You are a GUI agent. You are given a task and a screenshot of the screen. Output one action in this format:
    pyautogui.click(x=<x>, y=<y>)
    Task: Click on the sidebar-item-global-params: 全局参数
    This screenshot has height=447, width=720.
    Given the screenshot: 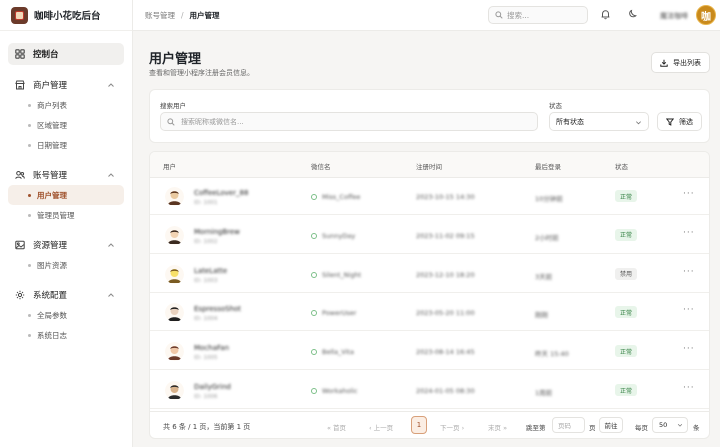 What is the action you would take?
    pyautogui.click(x=66, y=315)
    